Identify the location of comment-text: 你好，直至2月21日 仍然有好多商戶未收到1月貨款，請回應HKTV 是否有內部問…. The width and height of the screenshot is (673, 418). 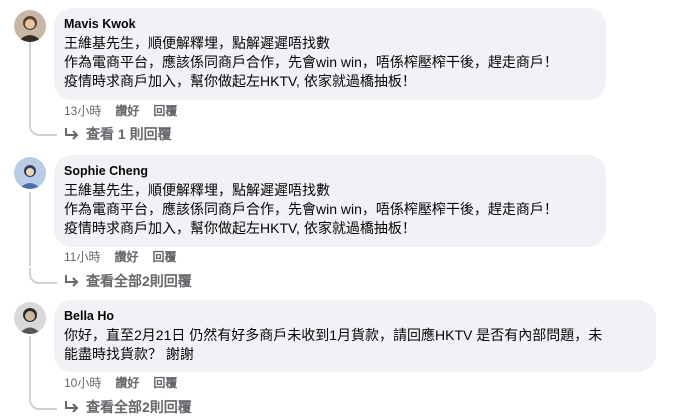
(333, 335).